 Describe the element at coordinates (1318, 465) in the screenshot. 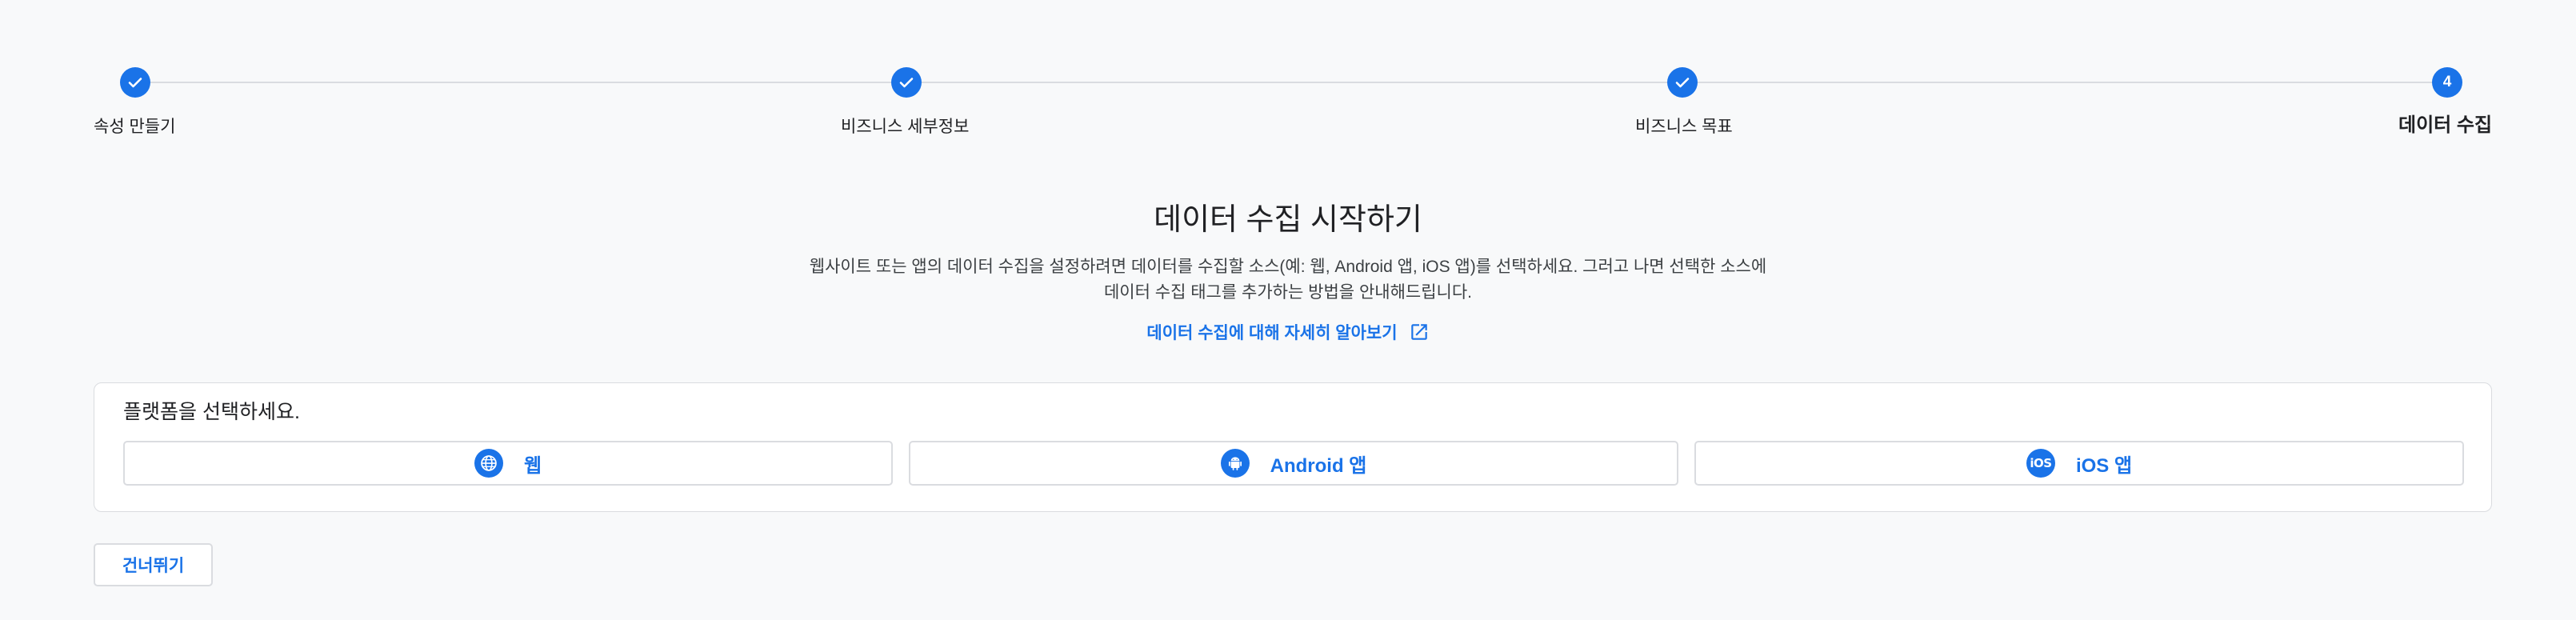

I see `platform-android-label: Android 앱` at that location.